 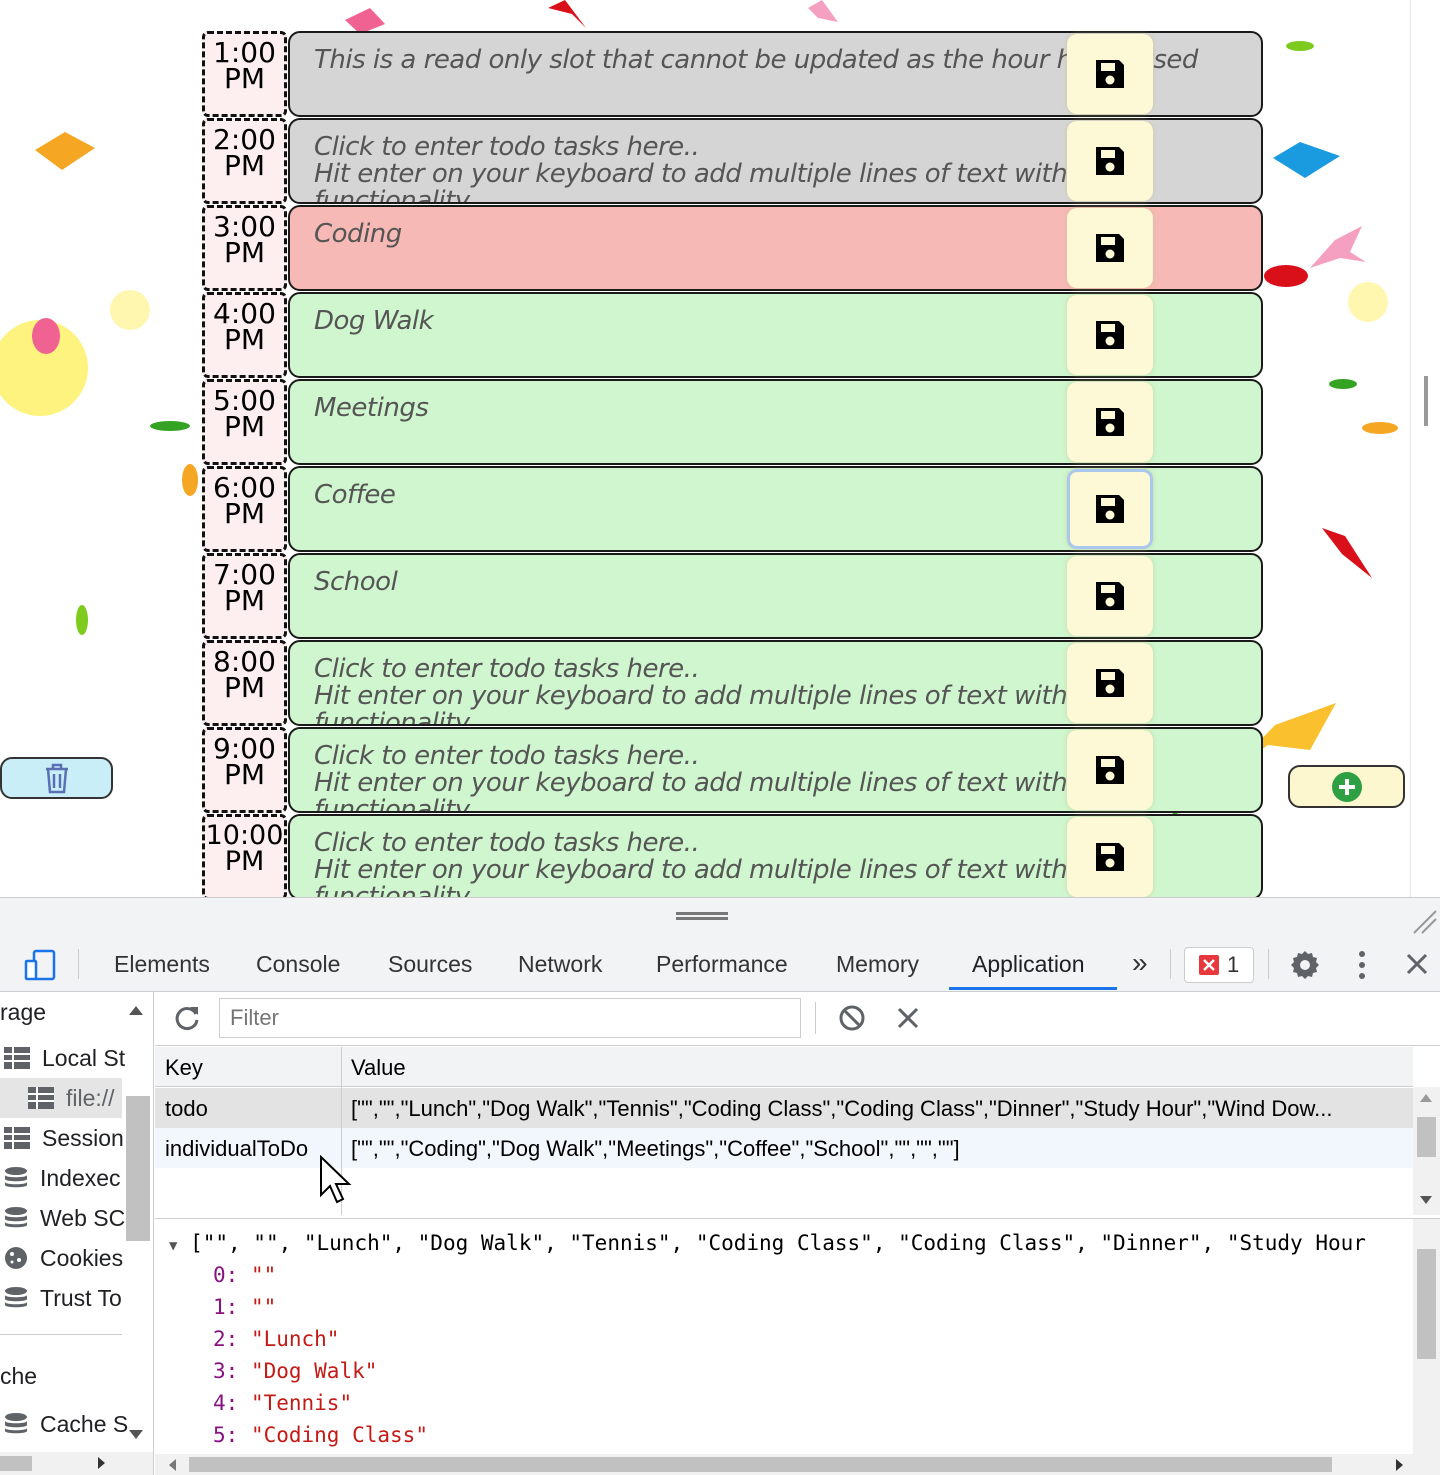 What do you see at coordinates (295, 1371) in the screenshot?
I see `preview-item: 3: "Dog Walk"` at bounding box center [295, 1371].